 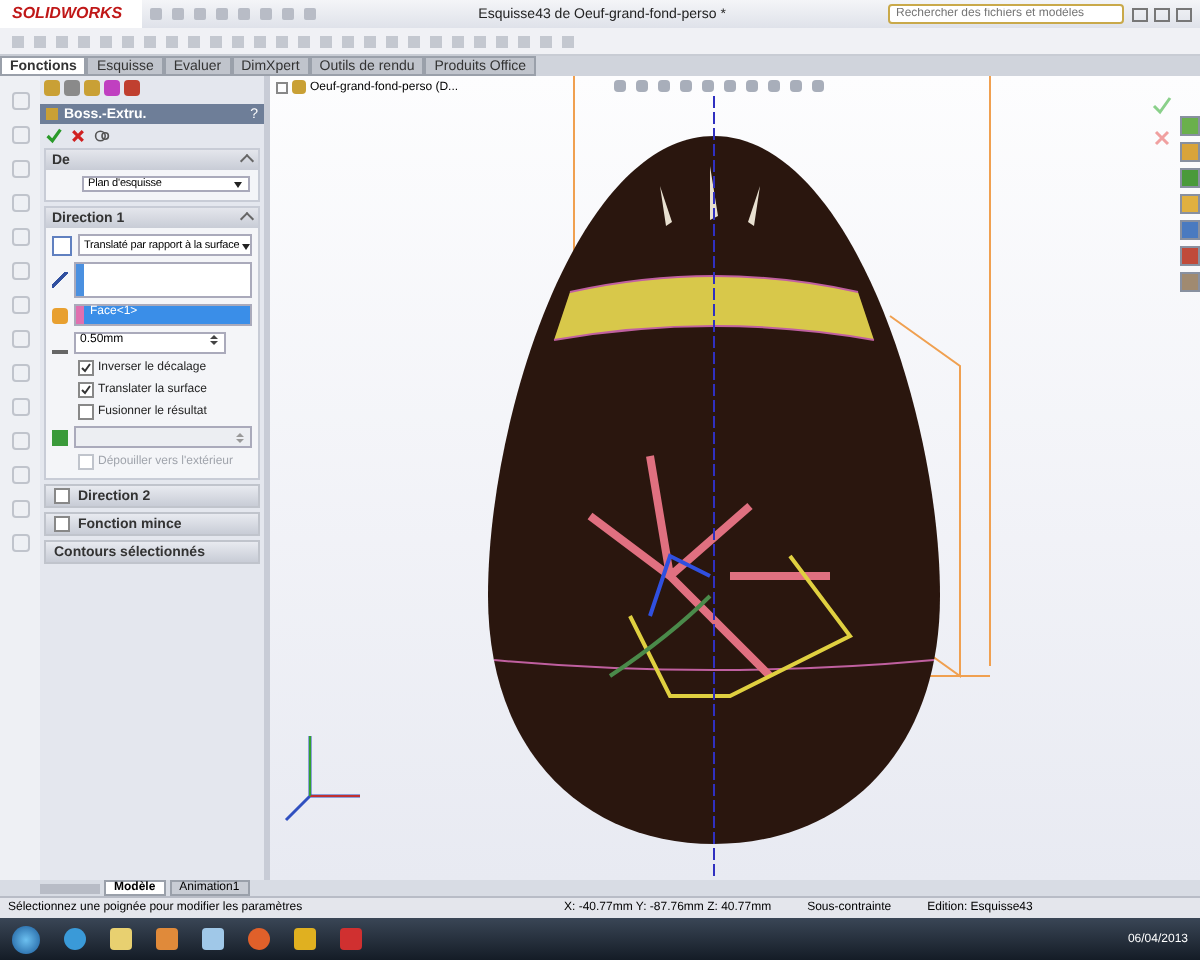 What do you see at coordinates (60, 437) in the screenshot?
I see `cube-icon` at bounding box center [60, 437].